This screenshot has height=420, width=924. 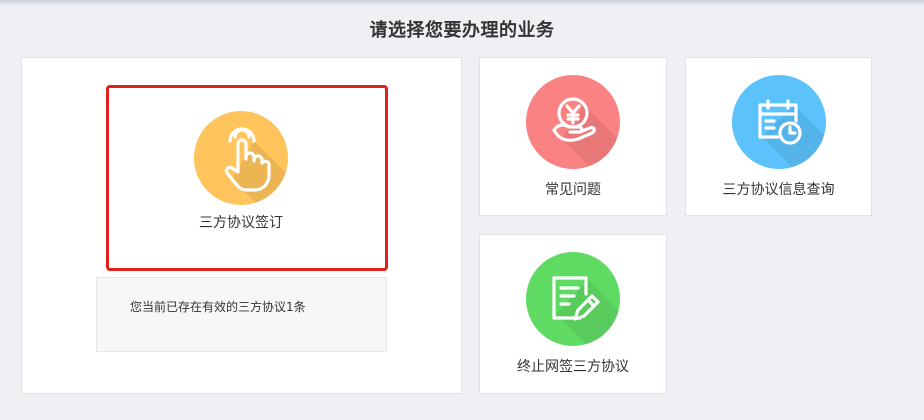 What do you see at coordinates (241, 223) in the screenshot?
I see `sign-agreement-label: 三方协议签订` at bounding box center [241, 223].